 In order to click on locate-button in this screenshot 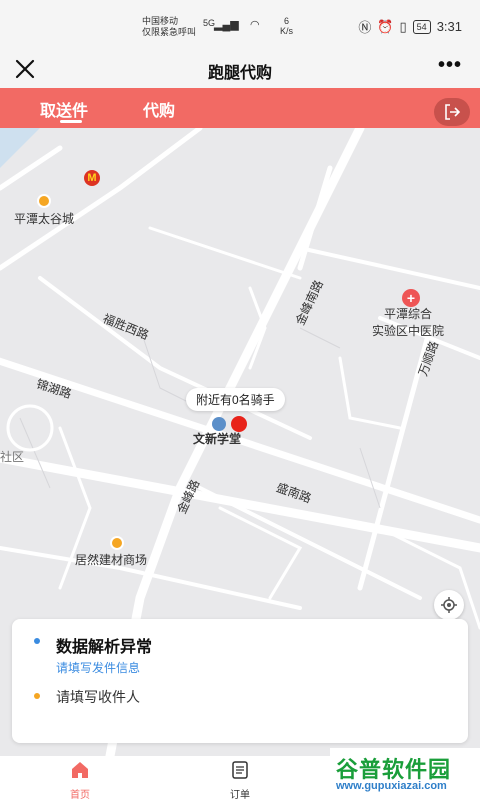, I will do `click(449, 605)`.